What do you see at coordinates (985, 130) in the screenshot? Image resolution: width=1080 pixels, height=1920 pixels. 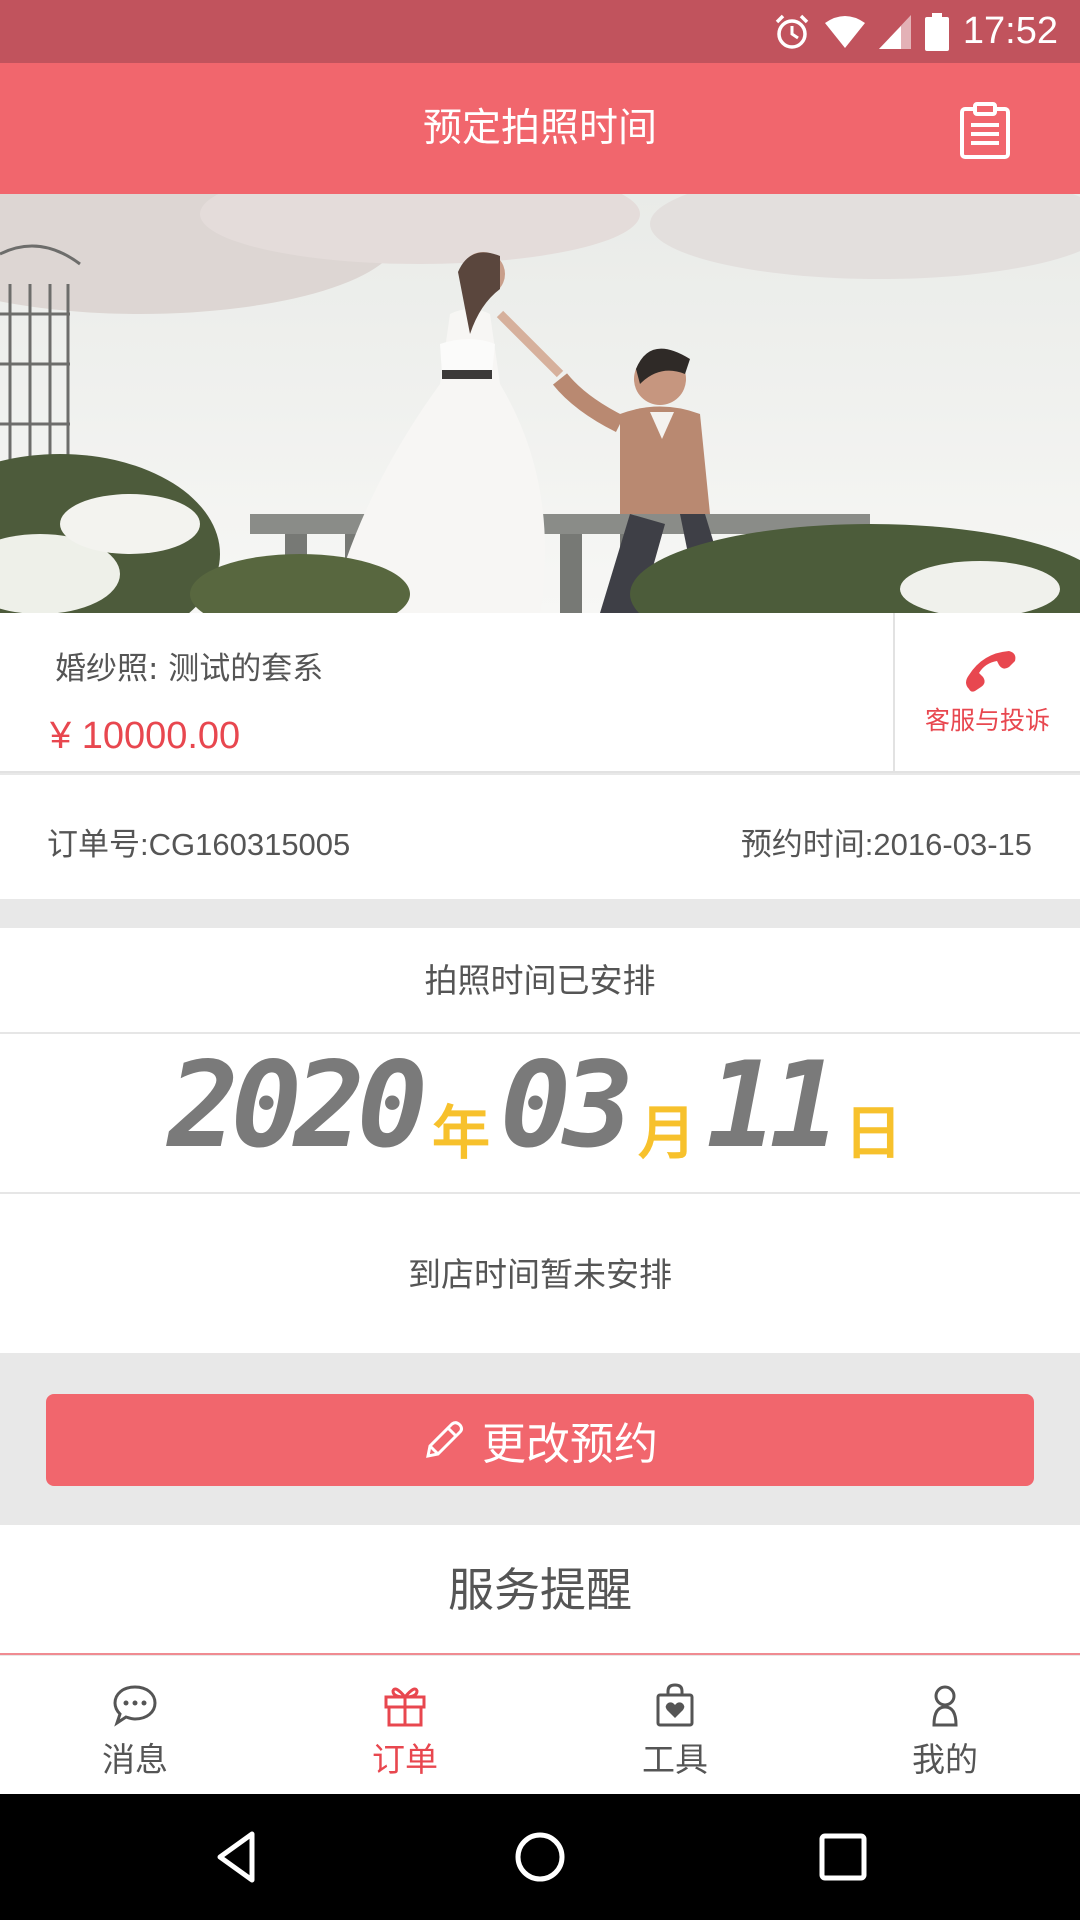 I see `clipboard-list-icon` at bounding box center [985, 130].